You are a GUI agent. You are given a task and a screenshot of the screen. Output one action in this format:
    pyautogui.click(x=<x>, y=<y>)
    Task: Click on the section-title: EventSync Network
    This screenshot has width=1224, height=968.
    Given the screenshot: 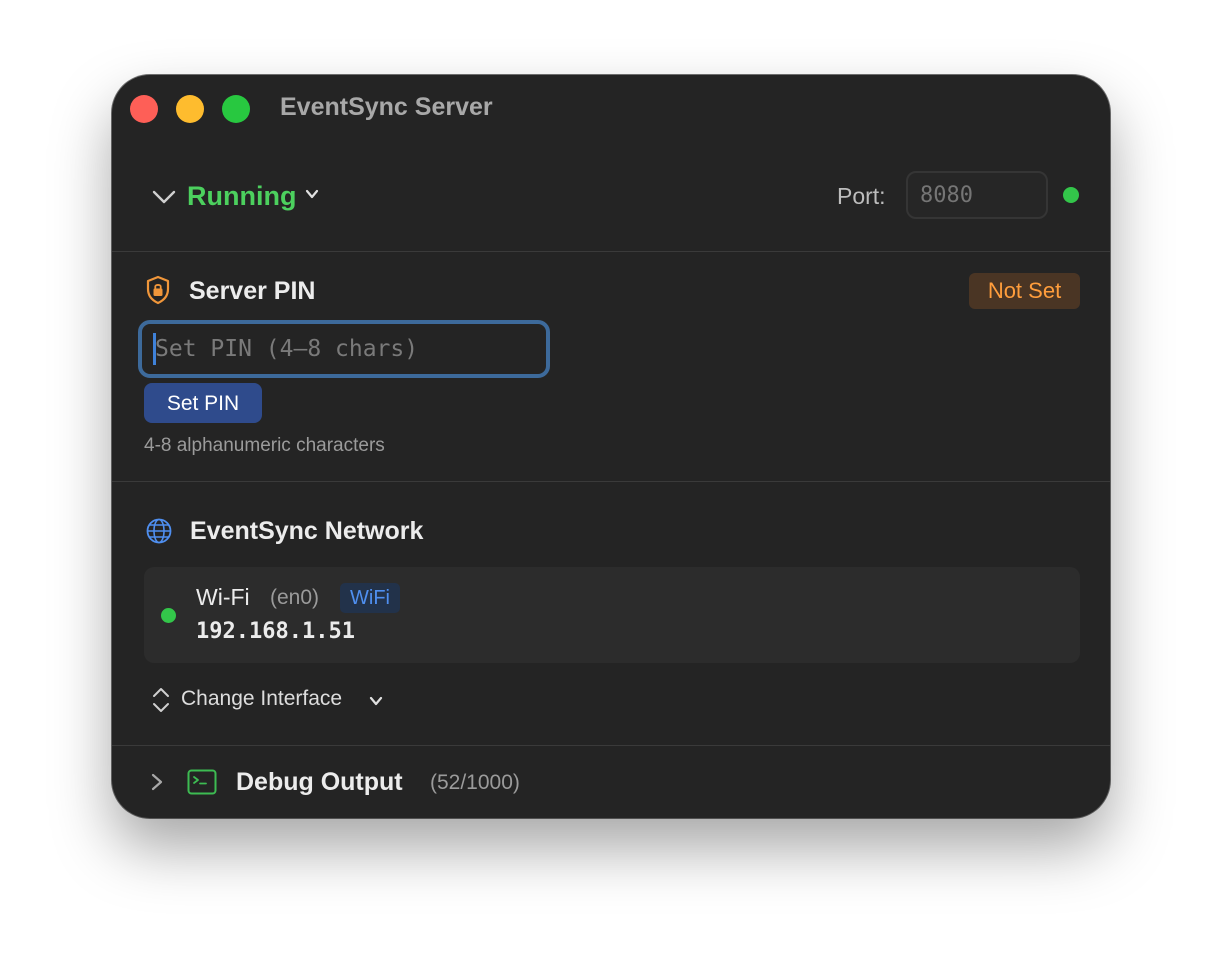 What is the action you would take?
    pyautogui.click(x=307, y=531)
    